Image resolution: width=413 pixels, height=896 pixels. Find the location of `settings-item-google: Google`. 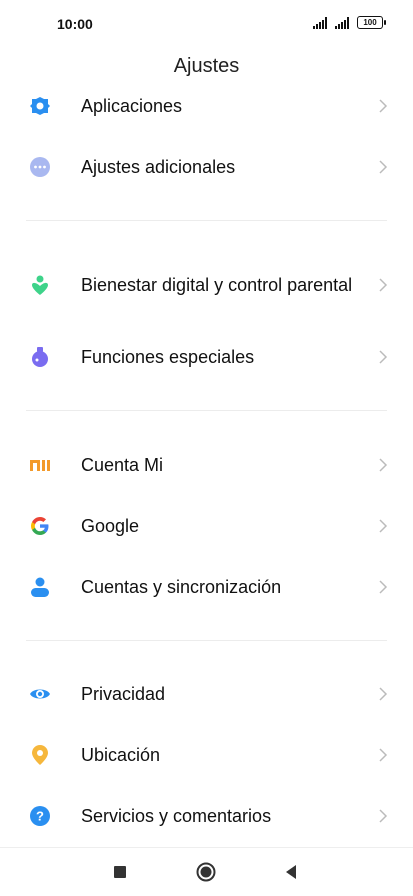

settings-item-google: Google is located at coordinates (206, 526).